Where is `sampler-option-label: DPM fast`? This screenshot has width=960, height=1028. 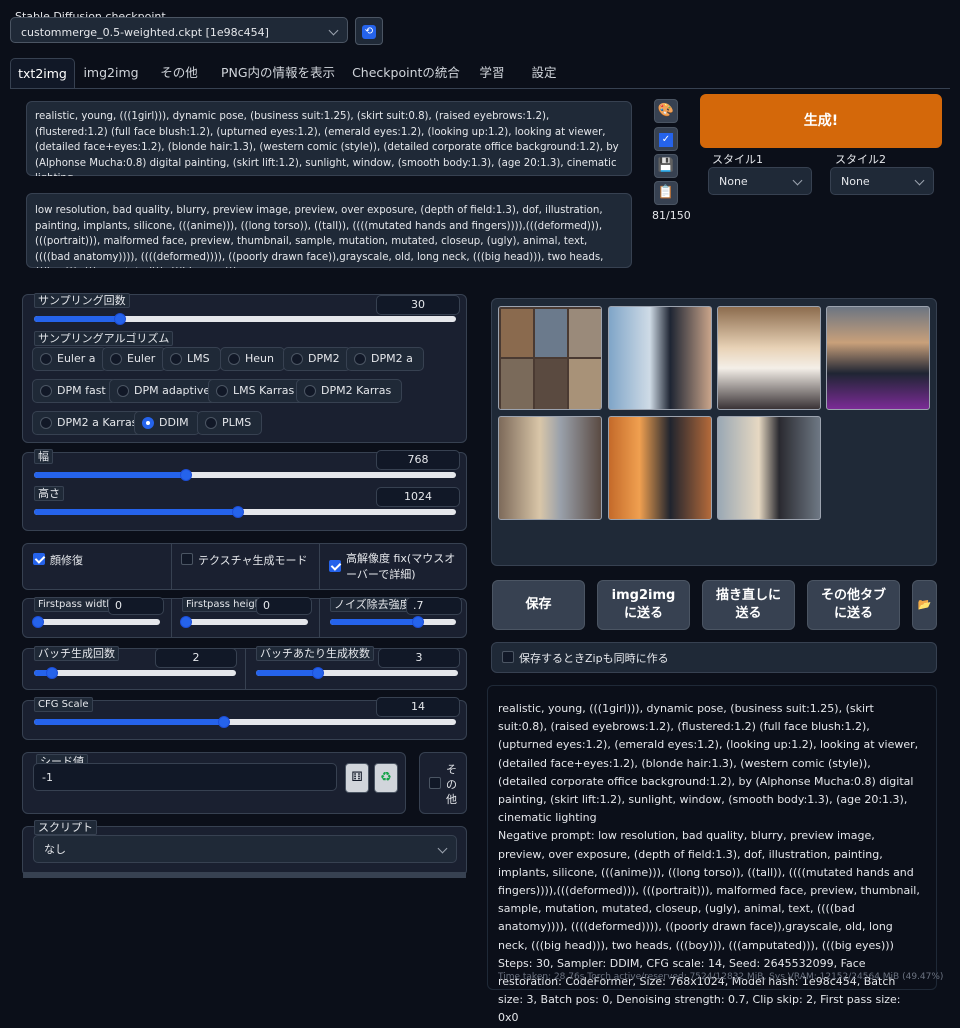 sampler-option-label: DPM fast is located at coordinates (81, 390).